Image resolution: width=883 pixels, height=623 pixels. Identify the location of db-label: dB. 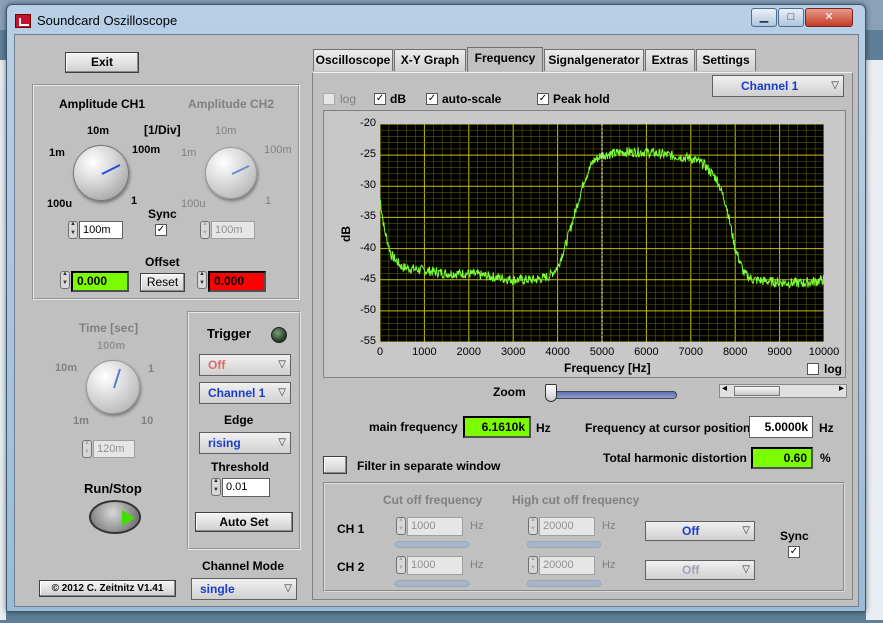
(398, 99).